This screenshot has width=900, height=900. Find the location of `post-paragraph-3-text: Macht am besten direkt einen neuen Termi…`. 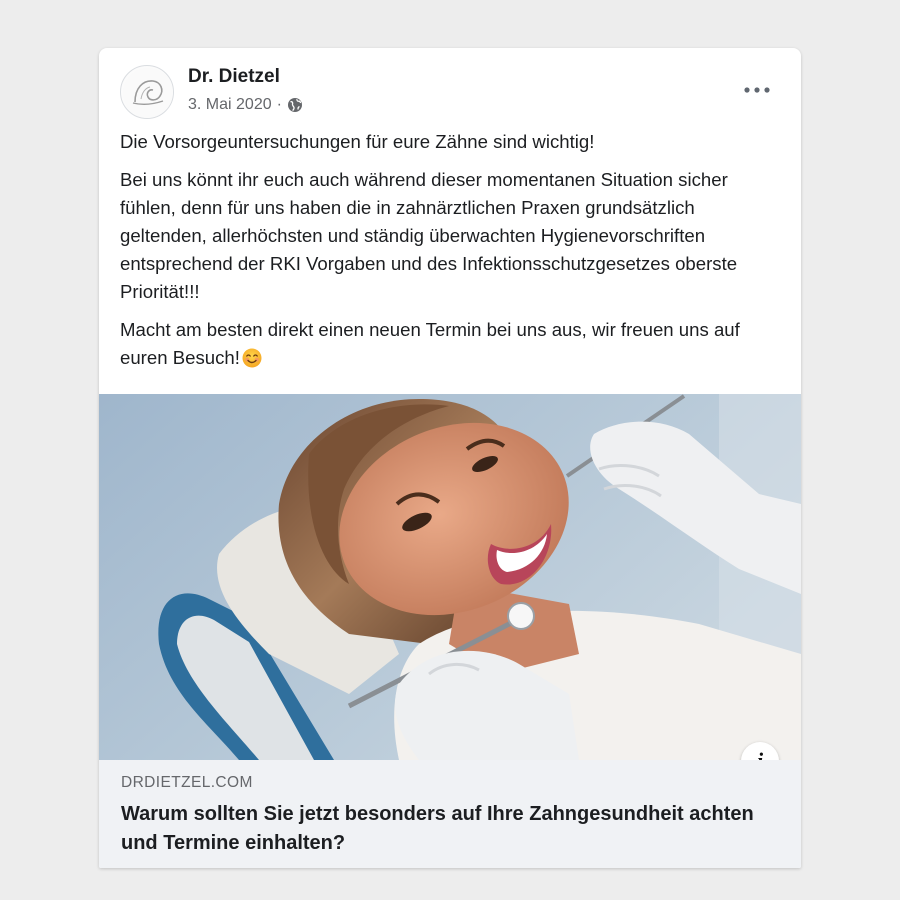

post-paragraph-3-text: Macht am besten direkt einen neuen Termi… is located at coordinates (430, 343).